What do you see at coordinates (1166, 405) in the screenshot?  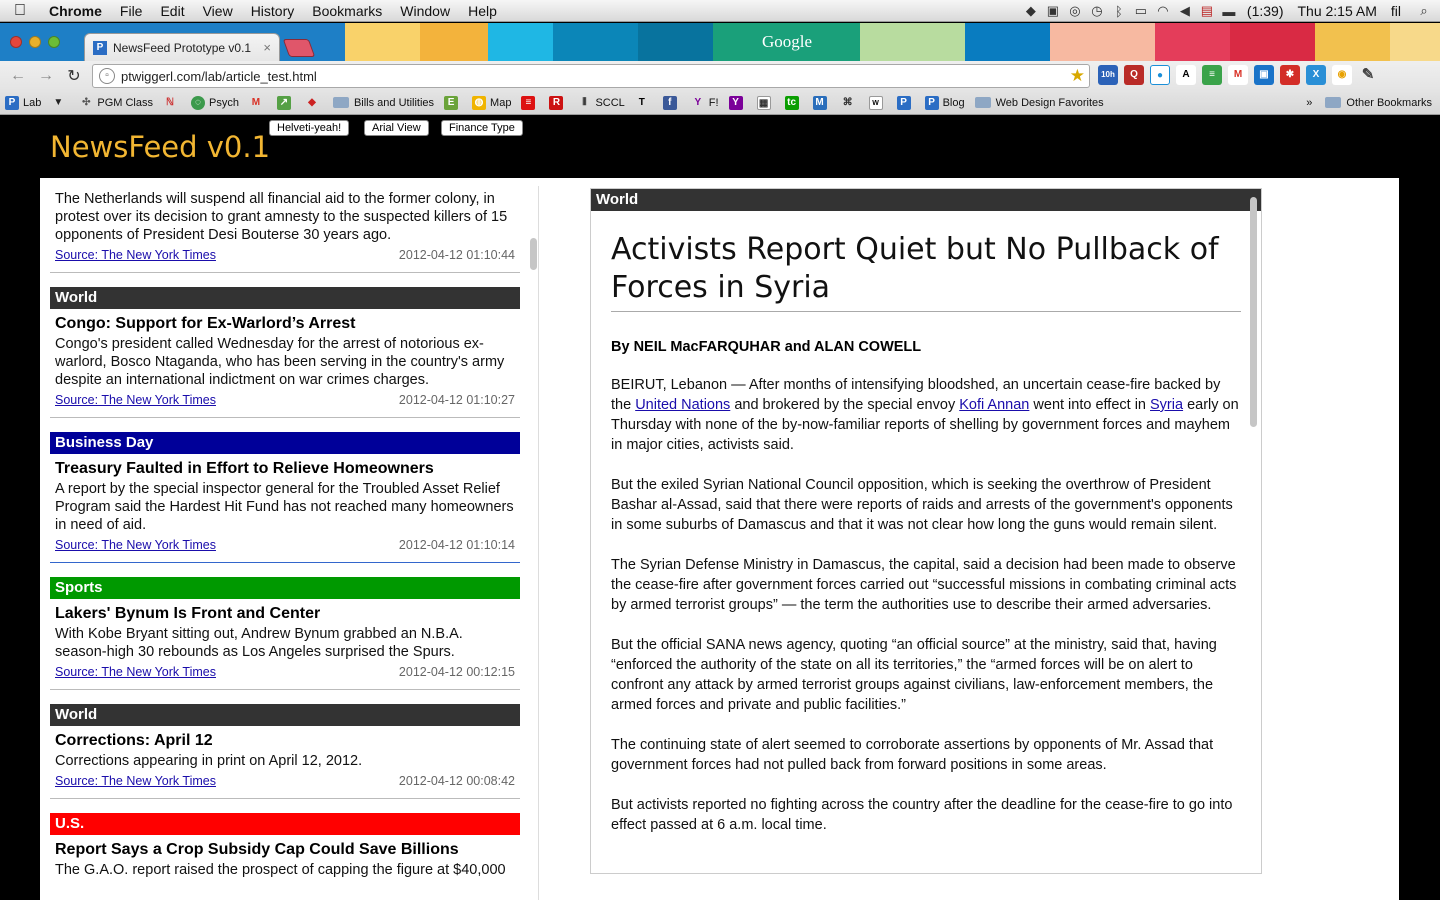 I see `syria-link: Syria` at bounding box center [1166, 405].